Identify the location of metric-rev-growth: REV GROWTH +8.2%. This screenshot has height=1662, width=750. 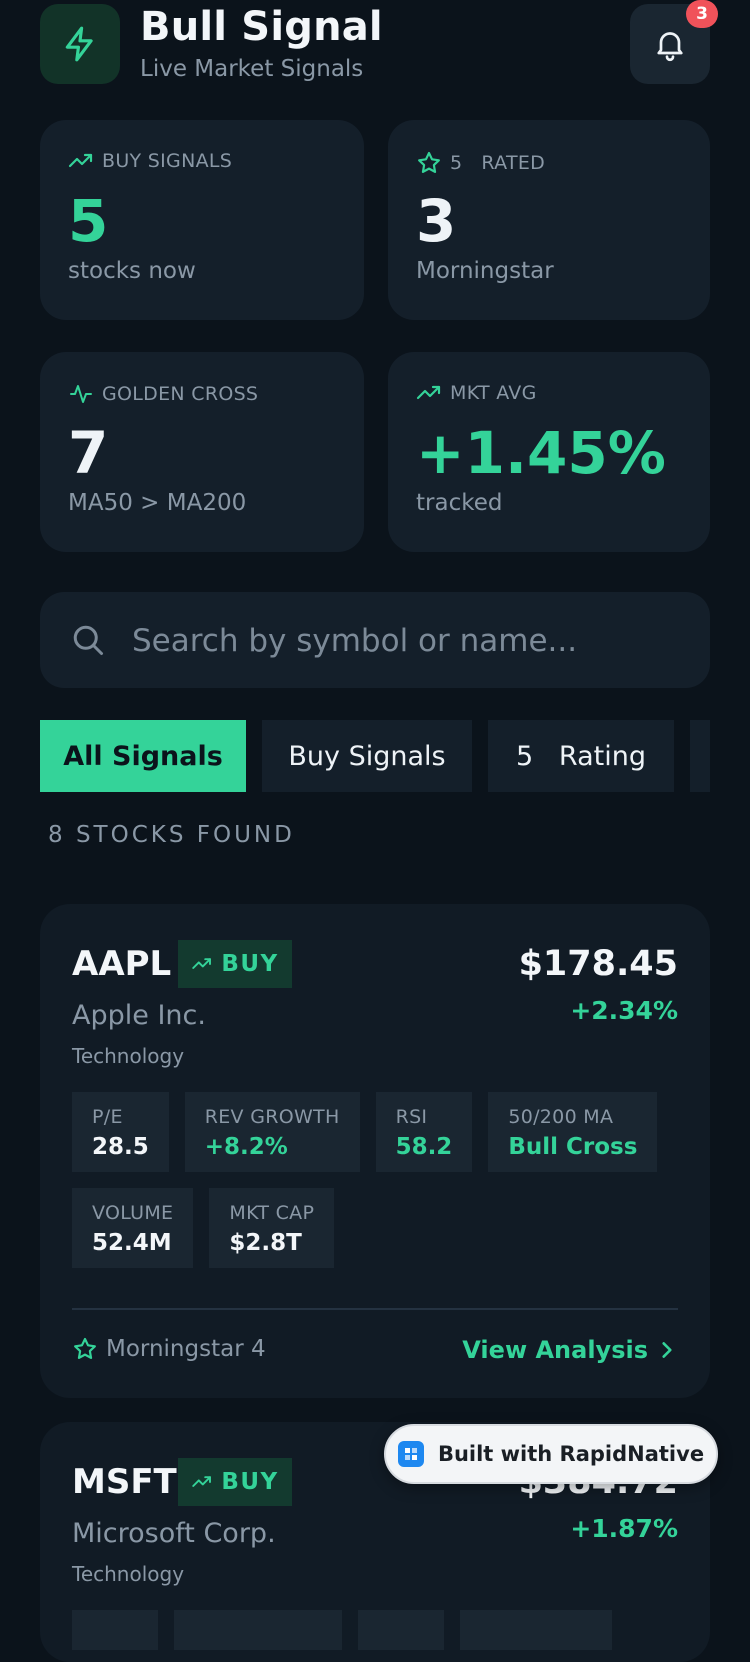
(272, 1132).